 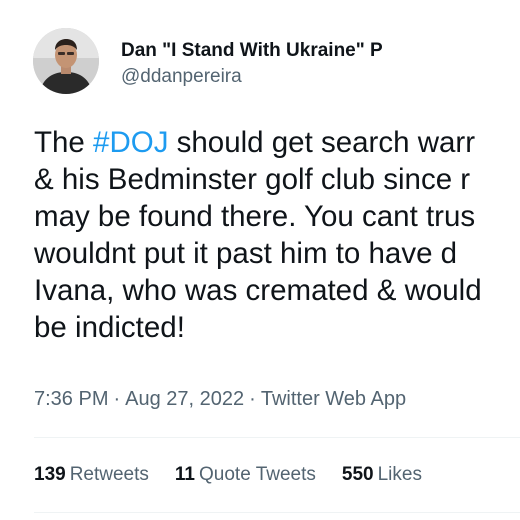 What do you see at coordinates (255, 216) in the screenshot?
I see `tweet-line-3: may be found there. You cant trus` at bounding box center [255, 216].